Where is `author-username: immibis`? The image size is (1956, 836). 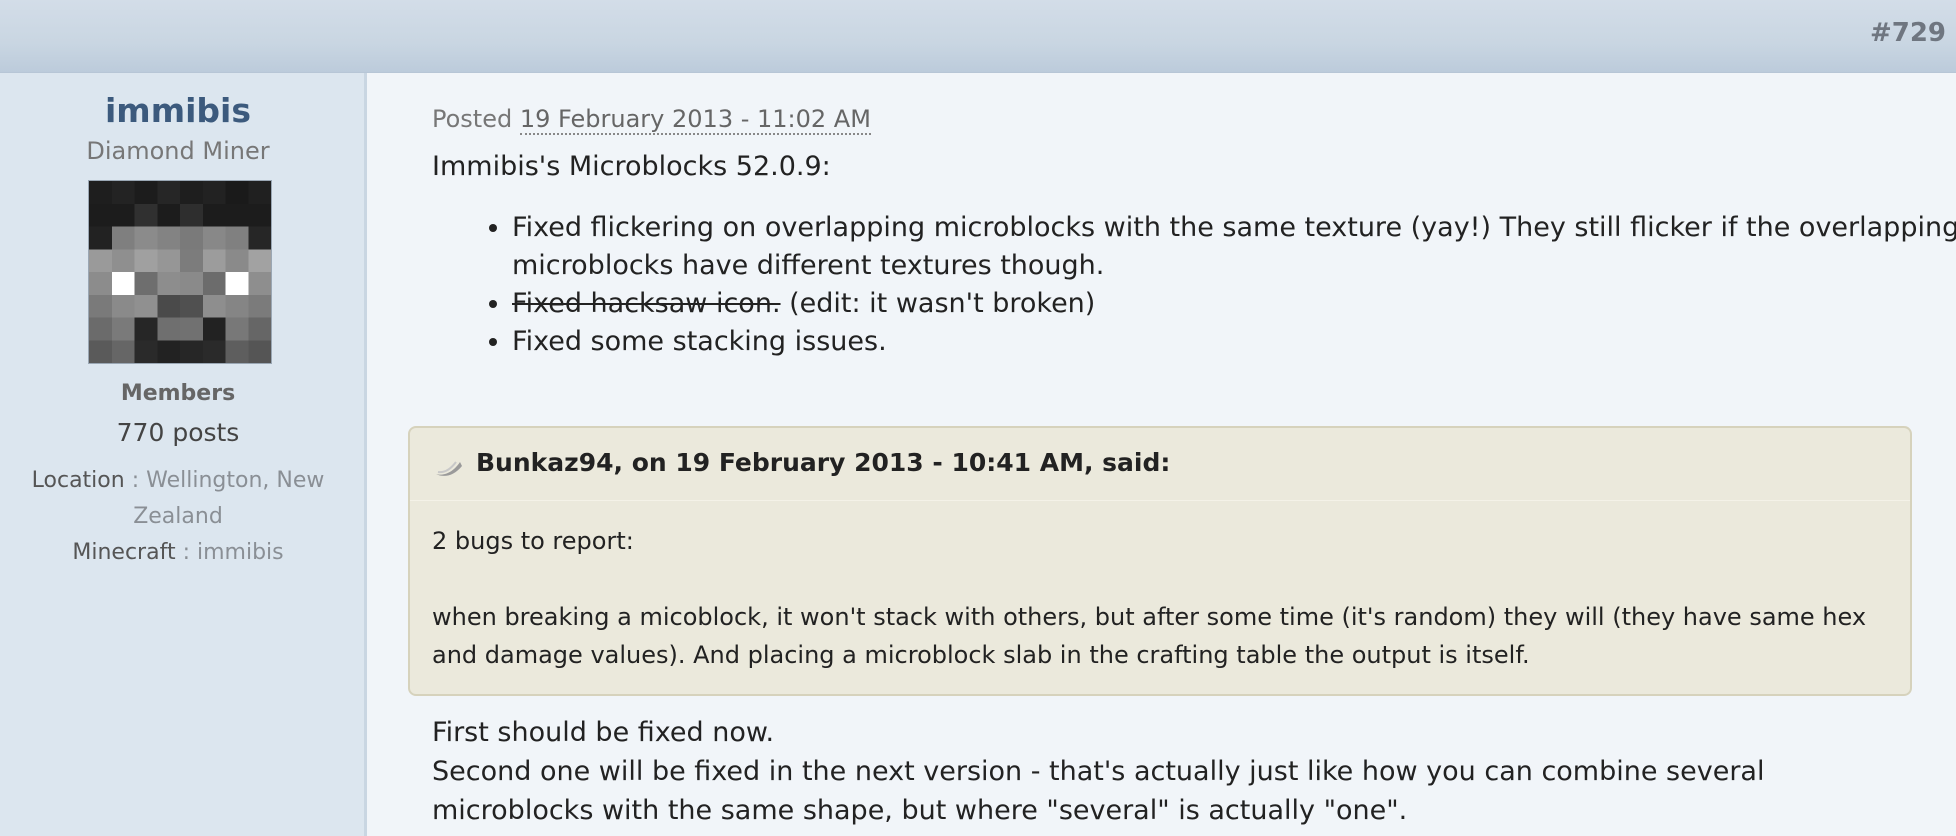
author-username: immibis is located at coordinates (178, 110).